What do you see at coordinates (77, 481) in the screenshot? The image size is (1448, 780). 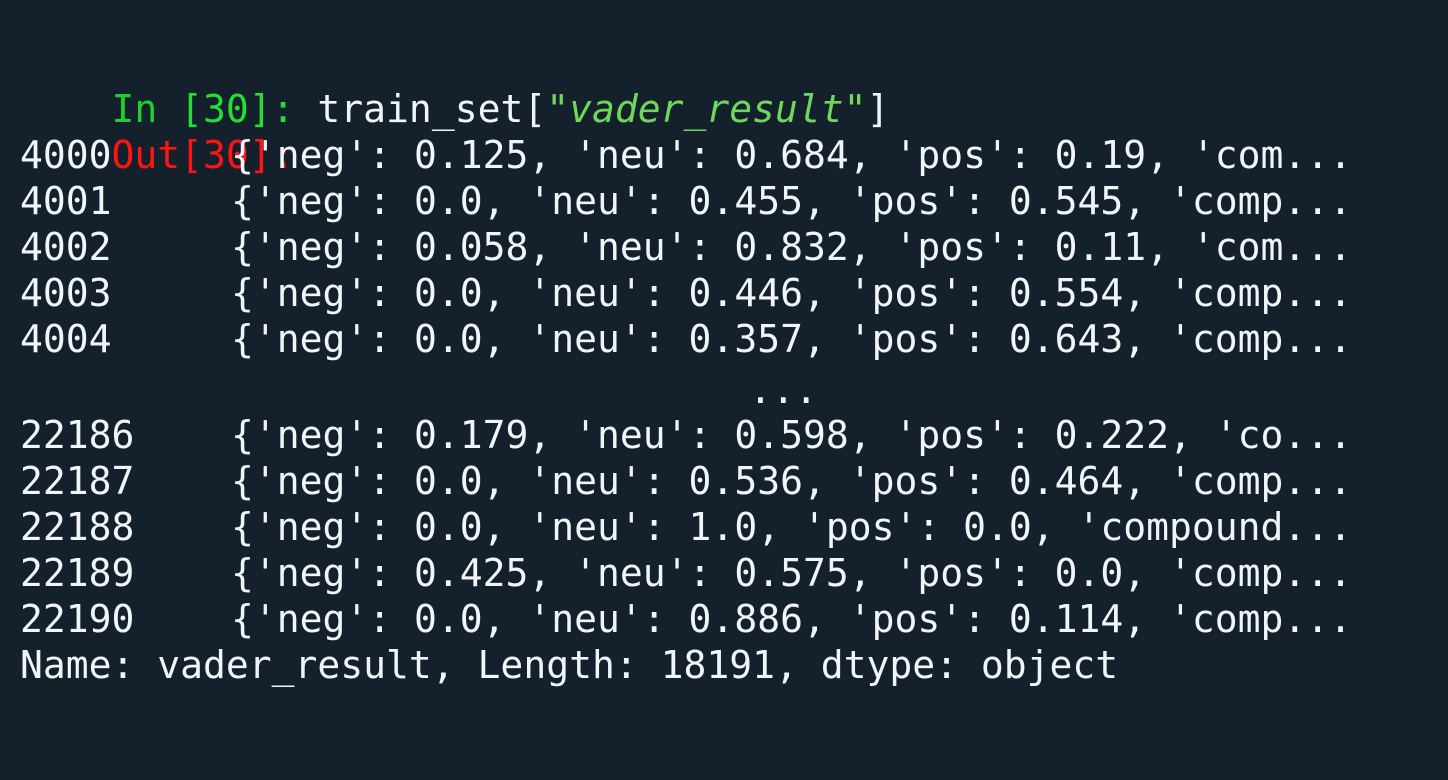 I see `row-index: 22187` at bounding box center [77, 481].